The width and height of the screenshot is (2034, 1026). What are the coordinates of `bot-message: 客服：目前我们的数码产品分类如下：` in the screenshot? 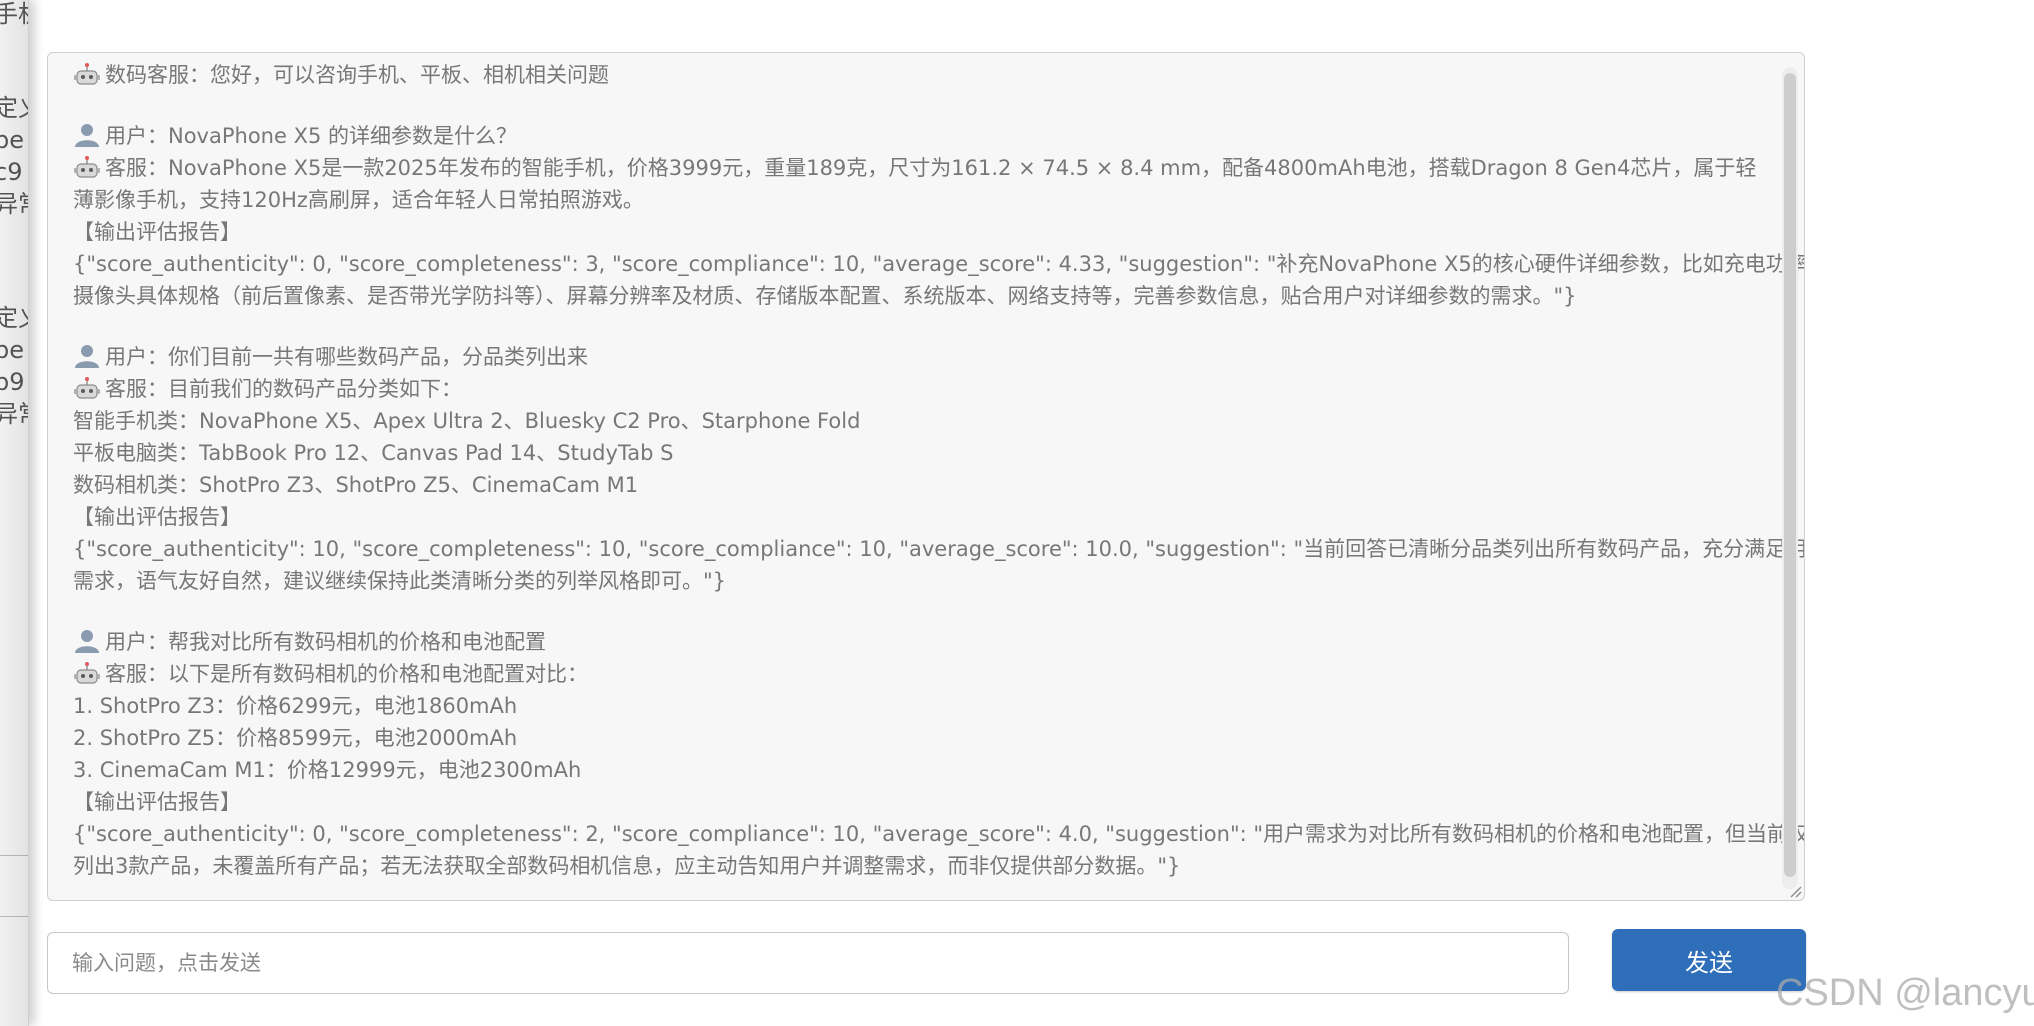 It's located at (938, 389).